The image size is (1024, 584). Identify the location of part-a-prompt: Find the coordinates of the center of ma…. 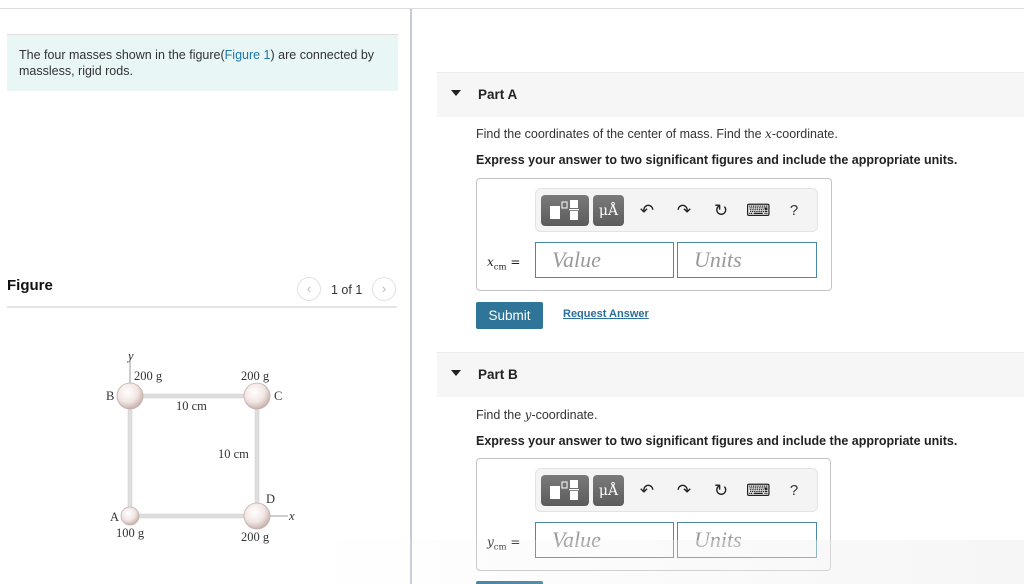
(657, 134).